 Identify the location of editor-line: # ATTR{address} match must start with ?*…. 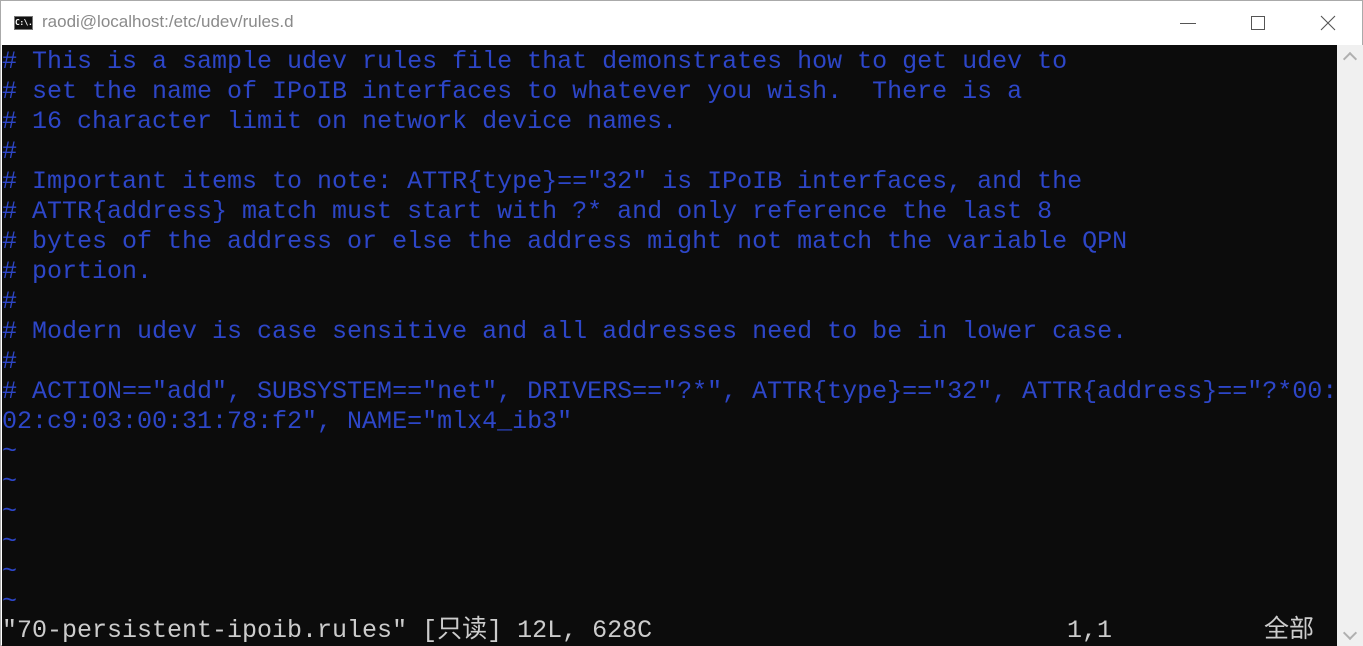
(527, 211).